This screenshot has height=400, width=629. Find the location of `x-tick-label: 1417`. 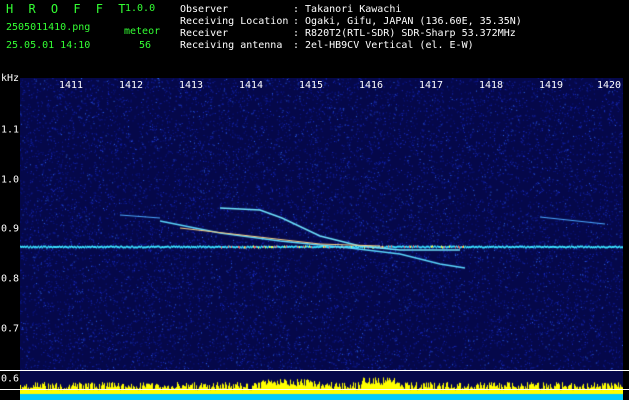

x-tick-label: 1417 is located at coordinates (431, 85).